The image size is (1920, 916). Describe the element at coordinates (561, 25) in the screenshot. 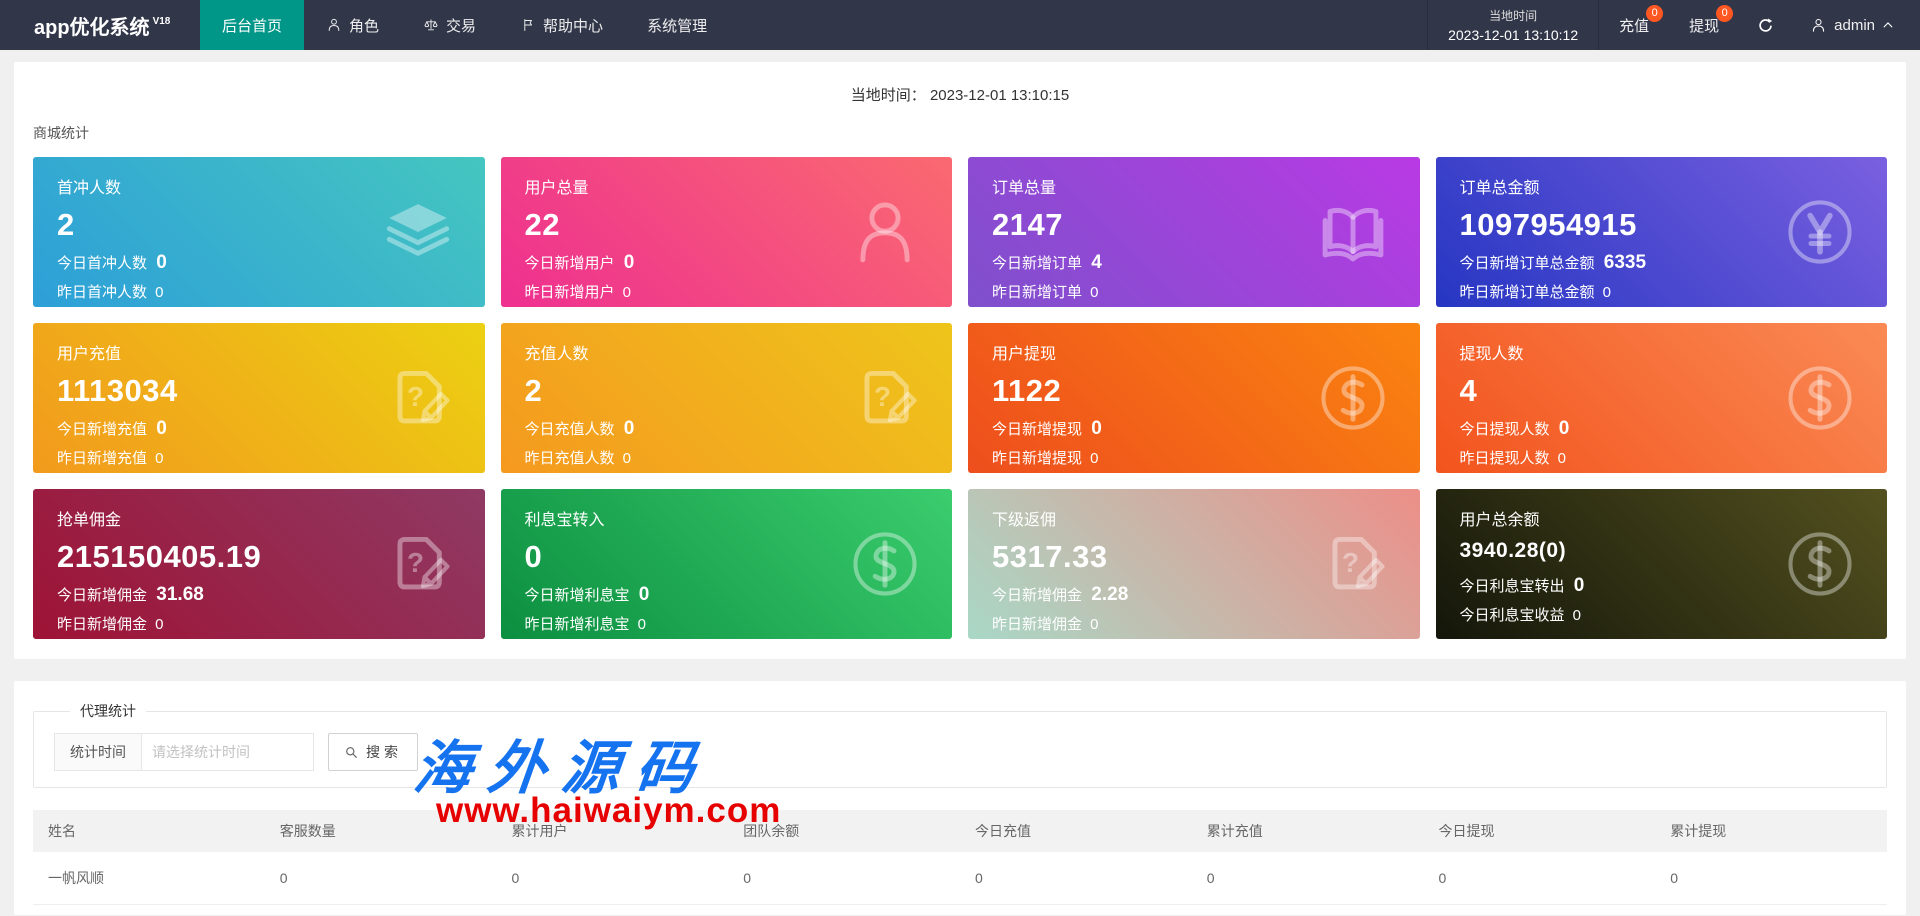

I see `nav-item-help: 帮助中心` at that location.